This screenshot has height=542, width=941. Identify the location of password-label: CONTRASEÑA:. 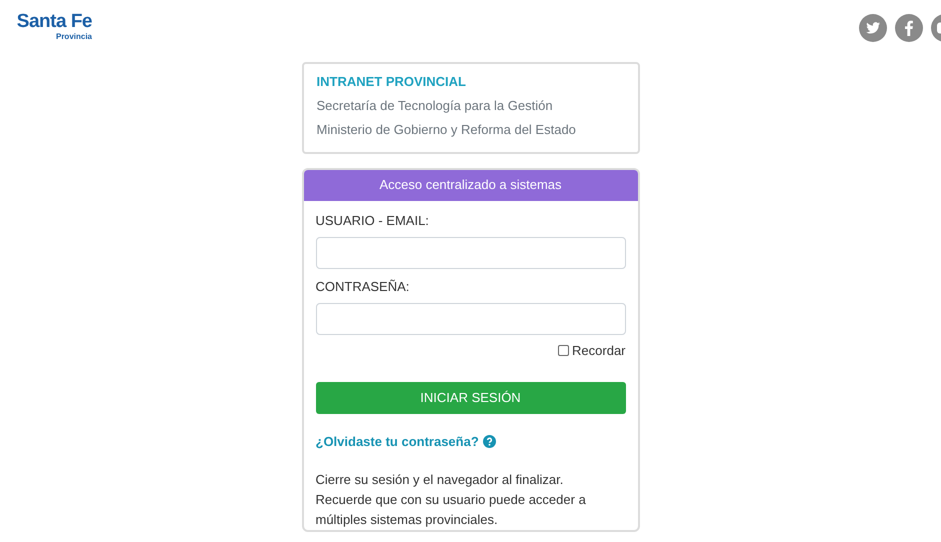
(363, 287).